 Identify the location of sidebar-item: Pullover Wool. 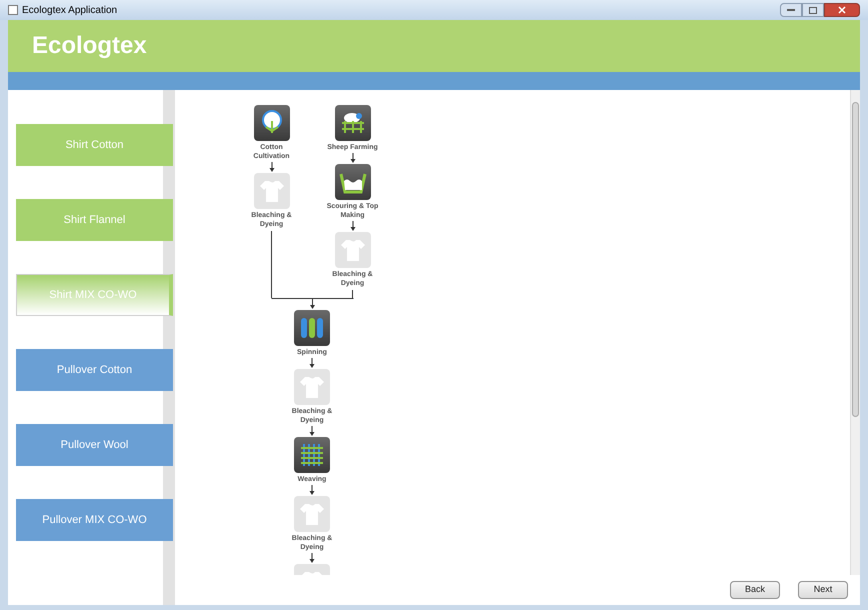
(94, 445).